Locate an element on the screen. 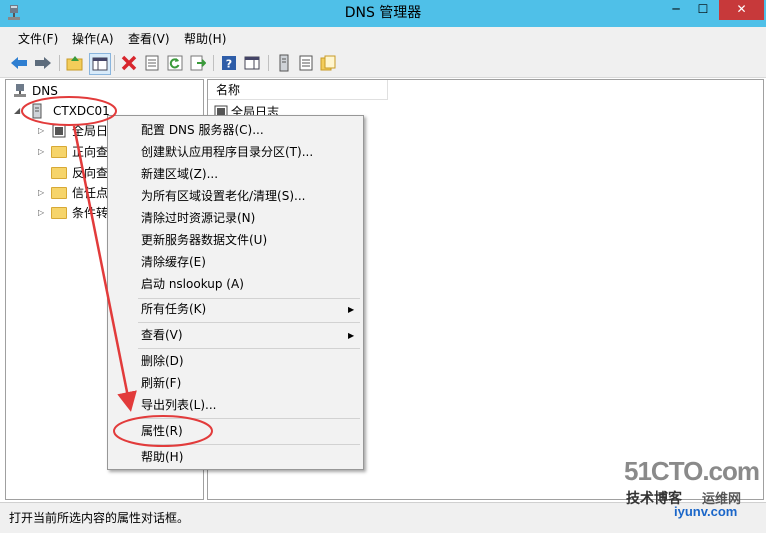  tree-item-label: 反向查 is located at coordinates (90, 173).